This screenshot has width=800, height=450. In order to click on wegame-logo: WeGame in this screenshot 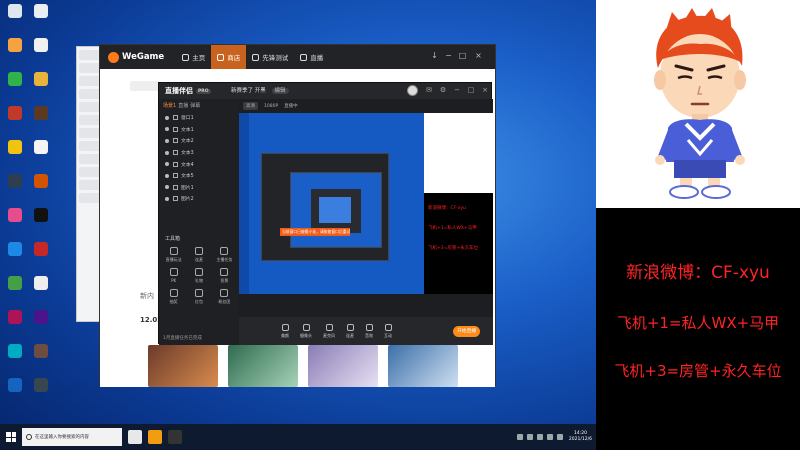, I will do `click(136, 57)`.